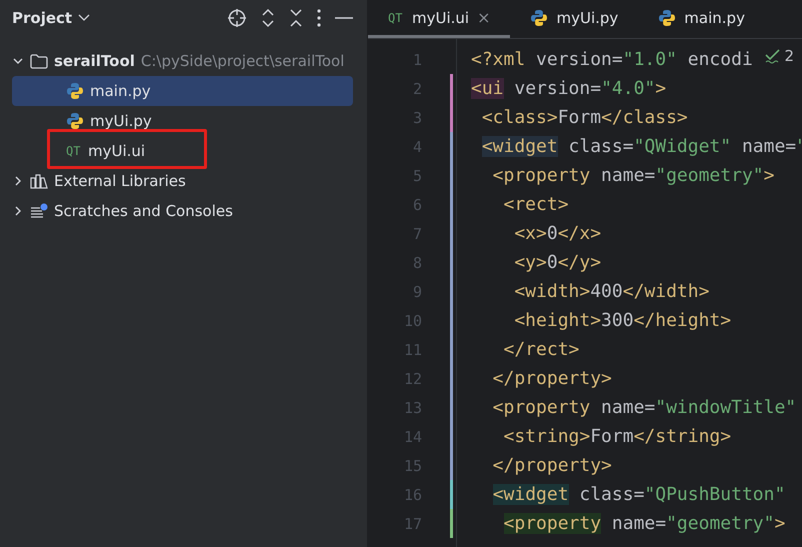  Describe the element at coordinates (622, 321) in the screenshot. I see `code-line: <height>300</height>` at that location.